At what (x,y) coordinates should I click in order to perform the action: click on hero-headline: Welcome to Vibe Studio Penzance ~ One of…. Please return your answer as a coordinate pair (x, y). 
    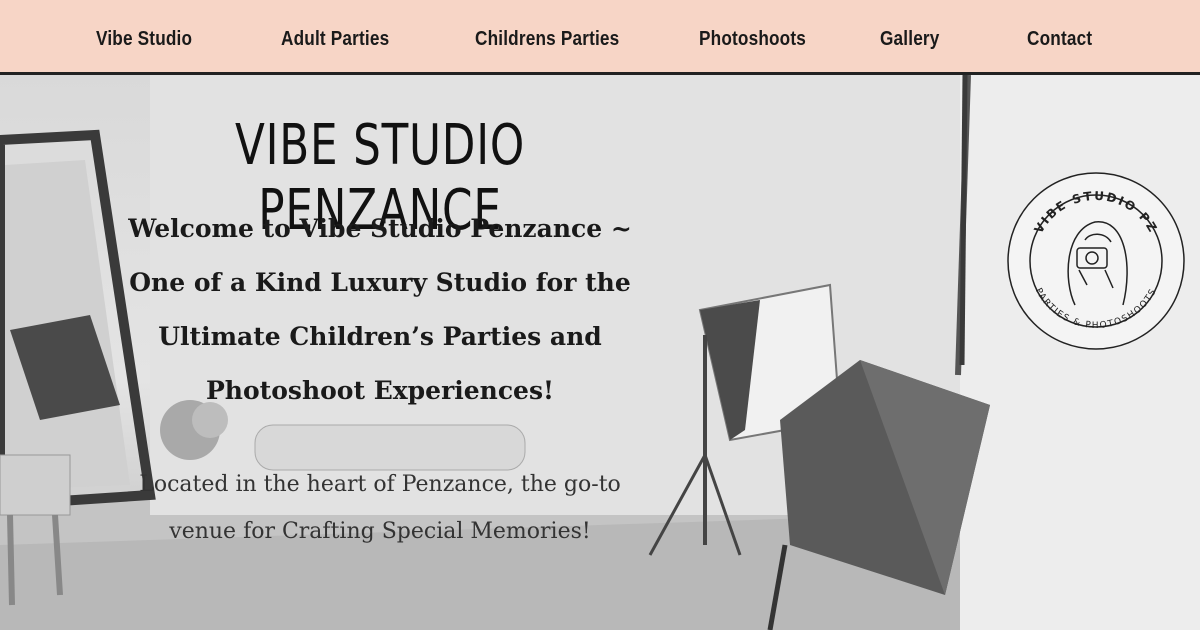
    Looking at the image, I should click on (380, 309).